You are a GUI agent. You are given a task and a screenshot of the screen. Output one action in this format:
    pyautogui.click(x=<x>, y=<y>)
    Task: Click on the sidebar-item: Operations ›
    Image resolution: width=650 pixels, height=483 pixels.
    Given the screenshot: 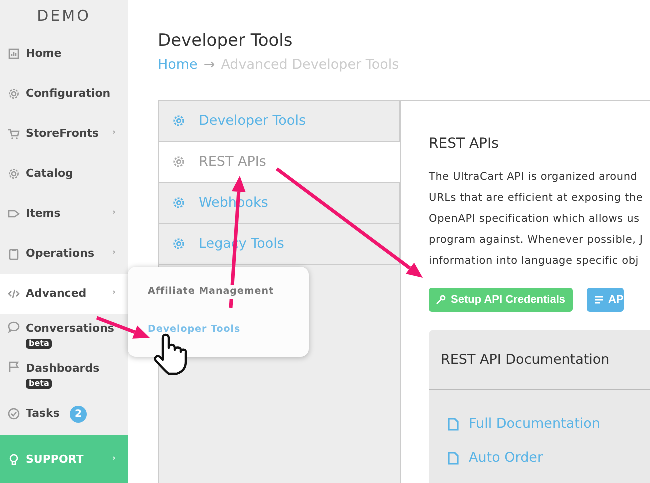 What is the action you would take?
    pyautogui.click(x=64, y=254)
    